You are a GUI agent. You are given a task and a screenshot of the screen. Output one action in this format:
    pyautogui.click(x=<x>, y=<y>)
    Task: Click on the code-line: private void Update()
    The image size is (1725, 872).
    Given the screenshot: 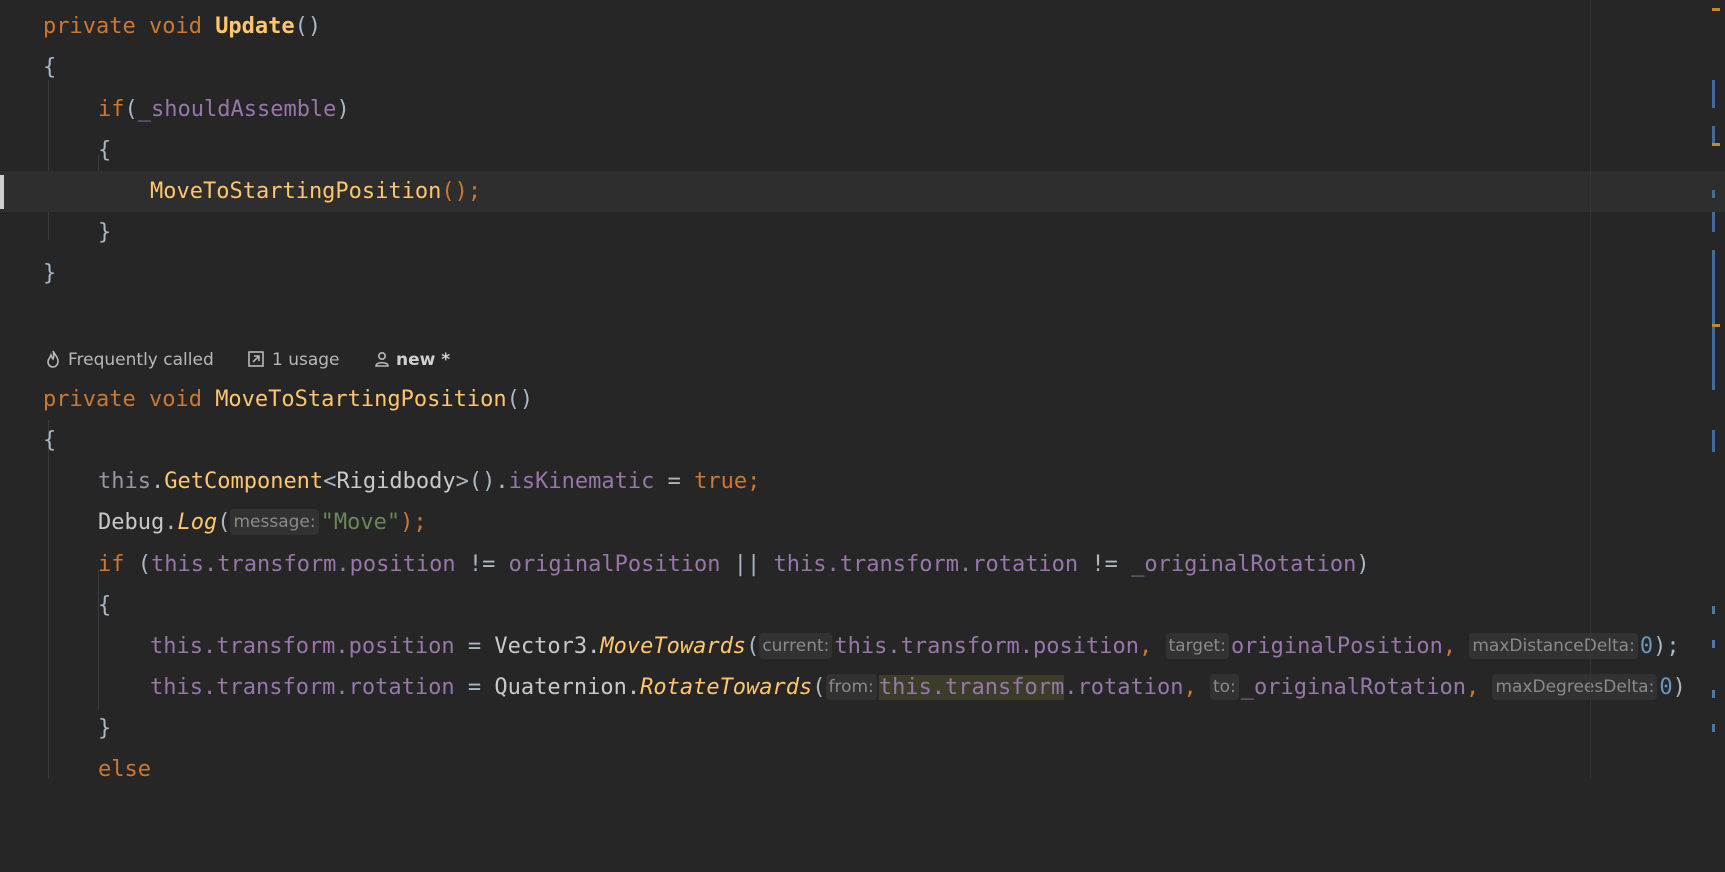 What is the action you would take?
    pyautogui.click(x=862, y=26)
    